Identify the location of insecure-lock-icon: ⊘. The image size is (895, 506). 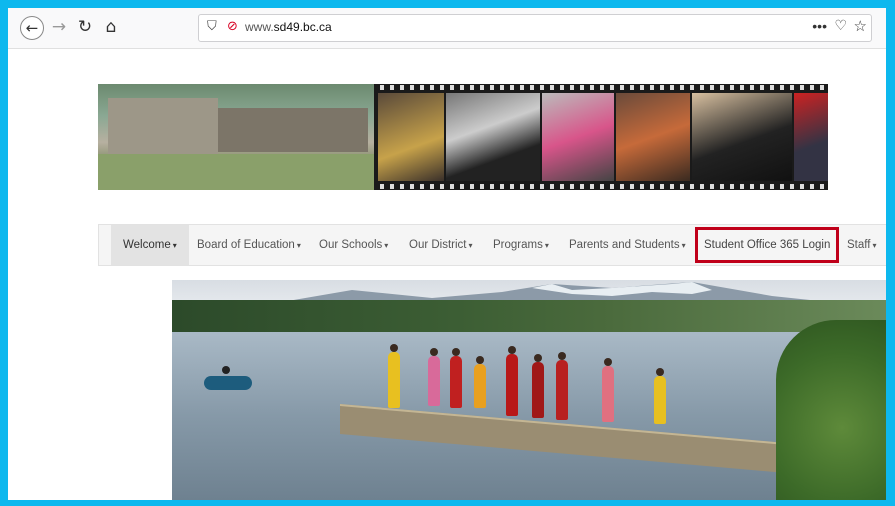
(232, 26).